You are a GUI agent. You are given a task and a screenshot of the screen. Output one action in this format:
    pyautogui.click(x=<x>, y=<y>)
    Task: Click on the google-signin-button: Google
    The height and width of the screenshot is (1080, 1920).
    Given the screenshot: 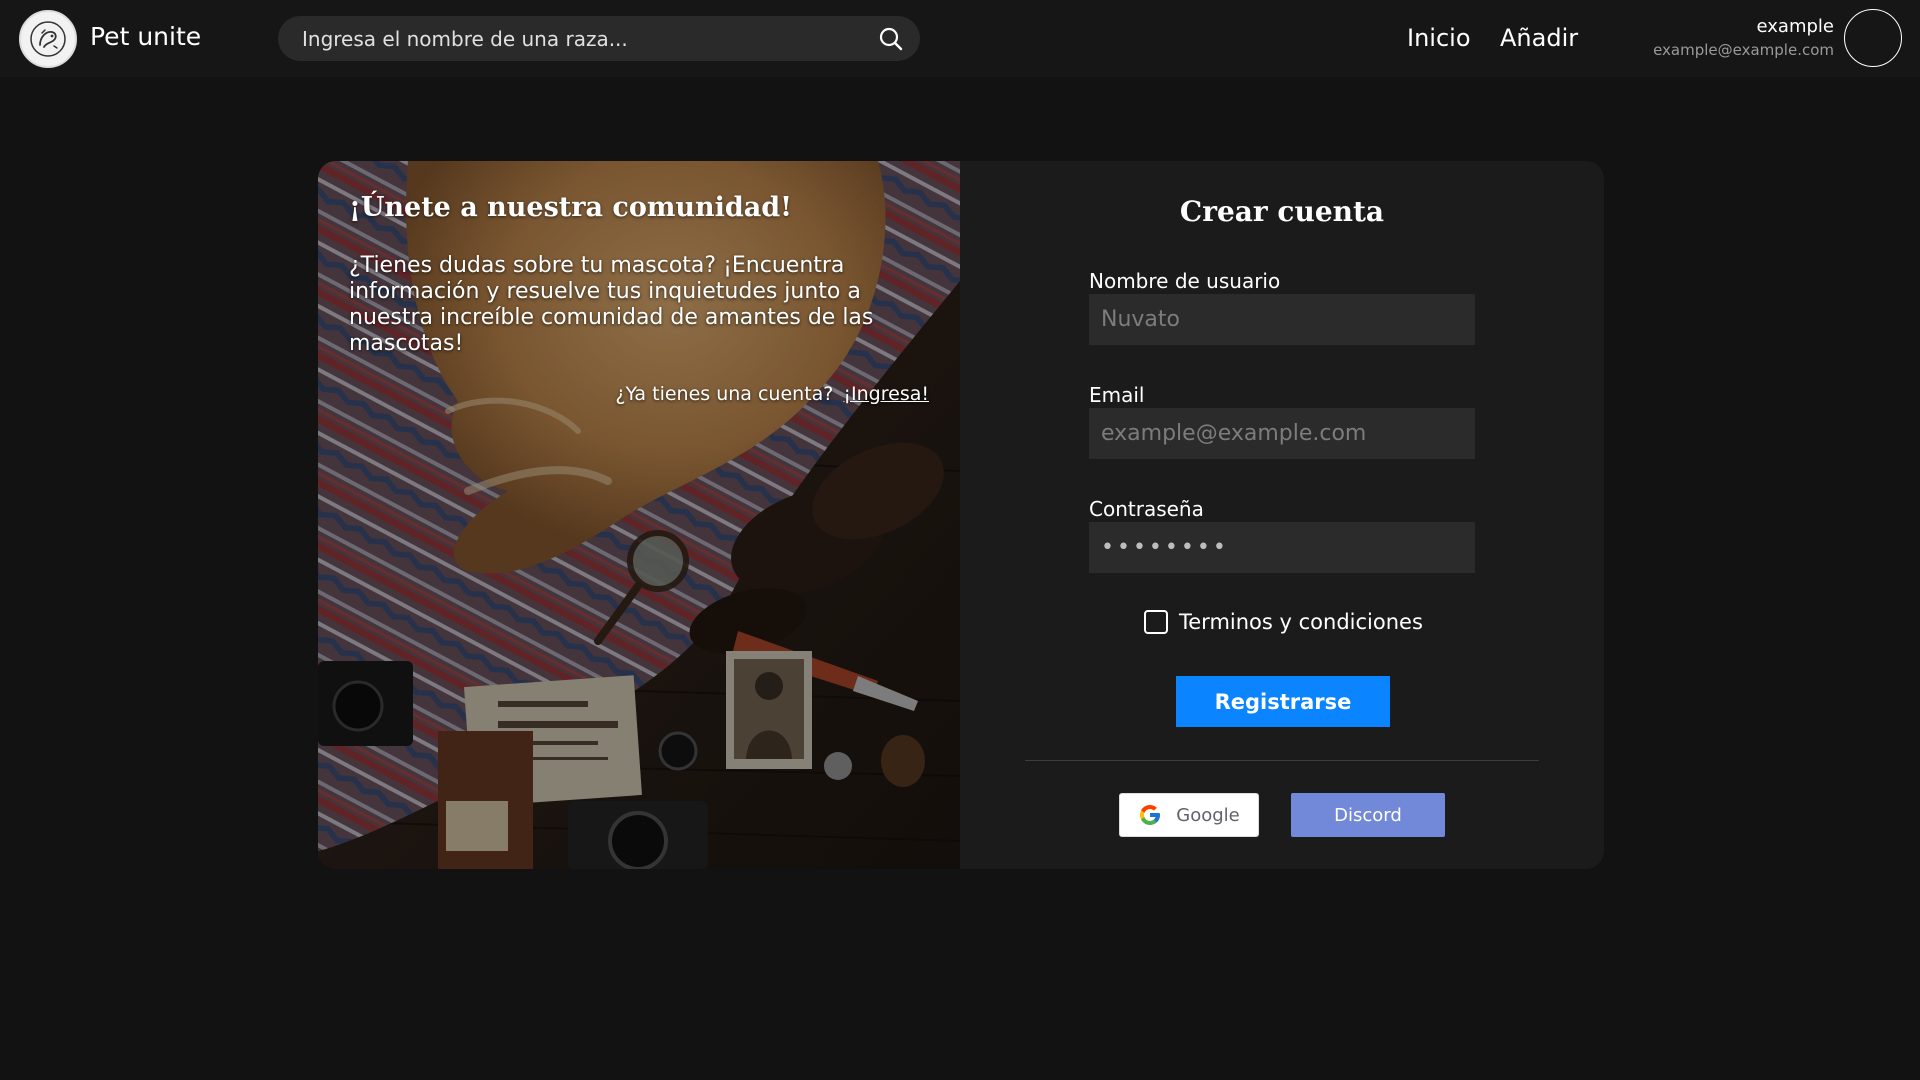 What is the action you would take?
    pyautogui.click(x=1189, y=815)
    